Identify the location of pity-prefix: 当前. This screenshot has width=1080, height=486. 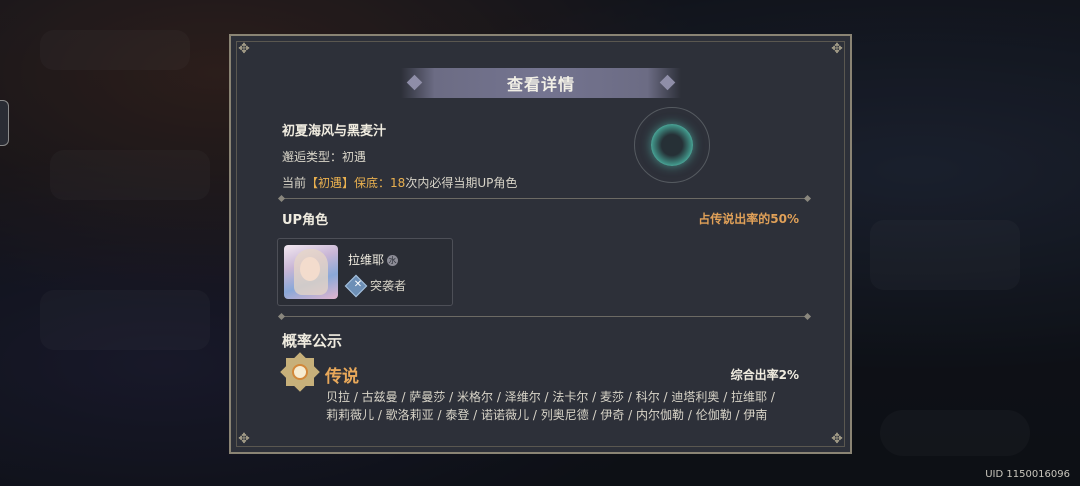
(294, 183).